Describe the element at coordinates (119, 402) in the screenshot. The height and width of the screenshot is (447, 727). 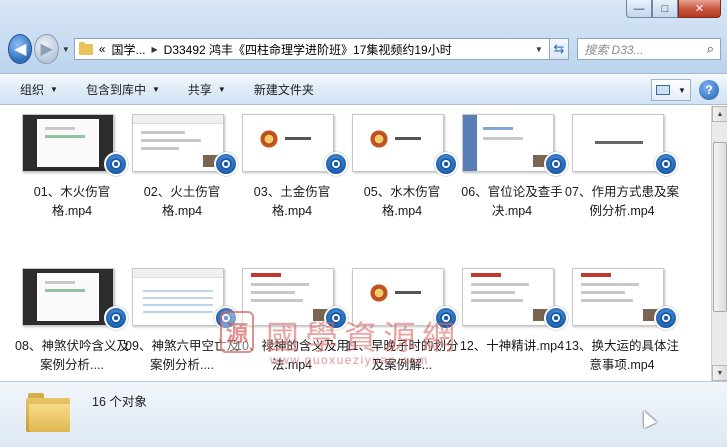
I see `item-count: 16 个对象` at that location.